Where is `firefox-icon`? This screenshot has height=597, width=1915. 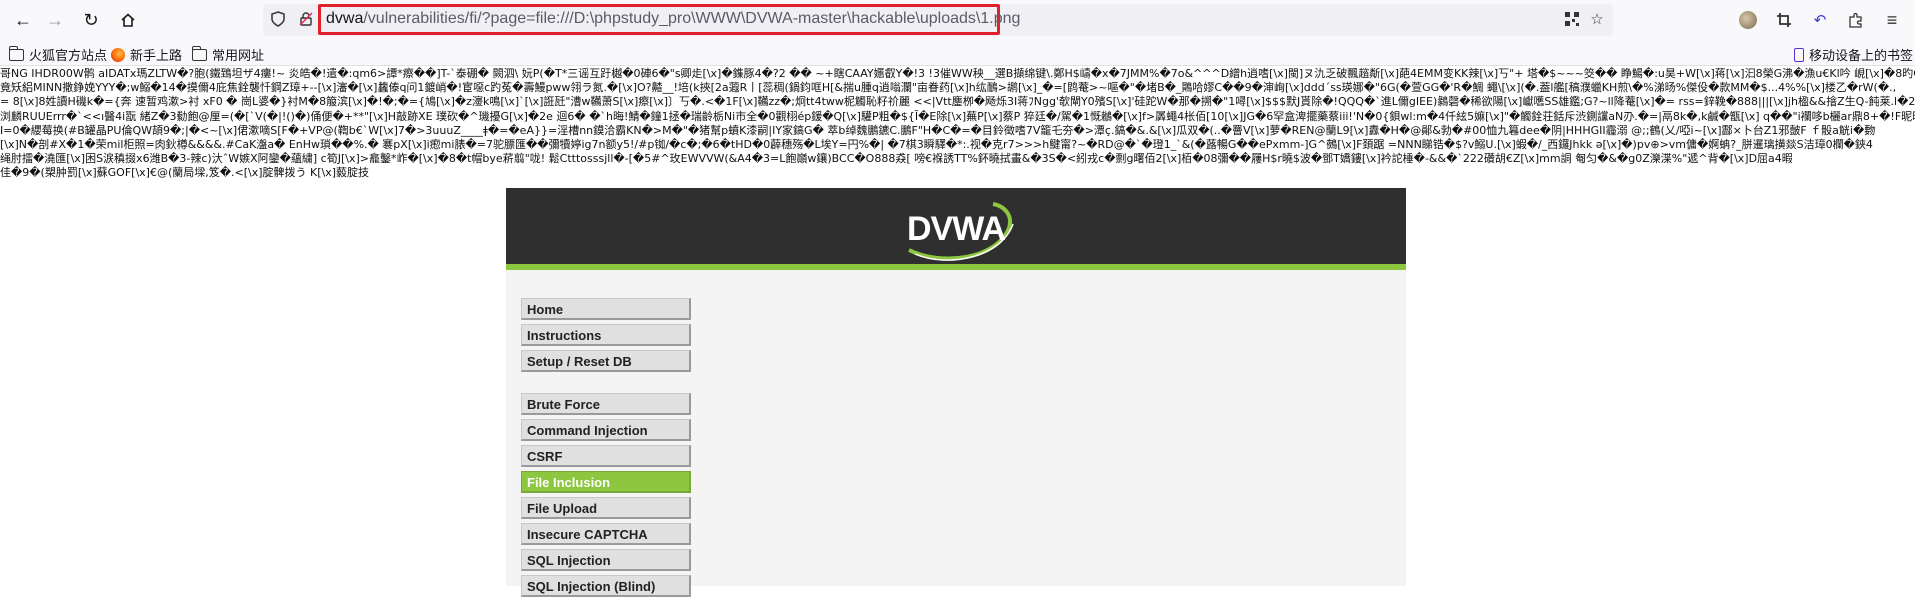
firefox-icon is located at coordinates (118, 54).